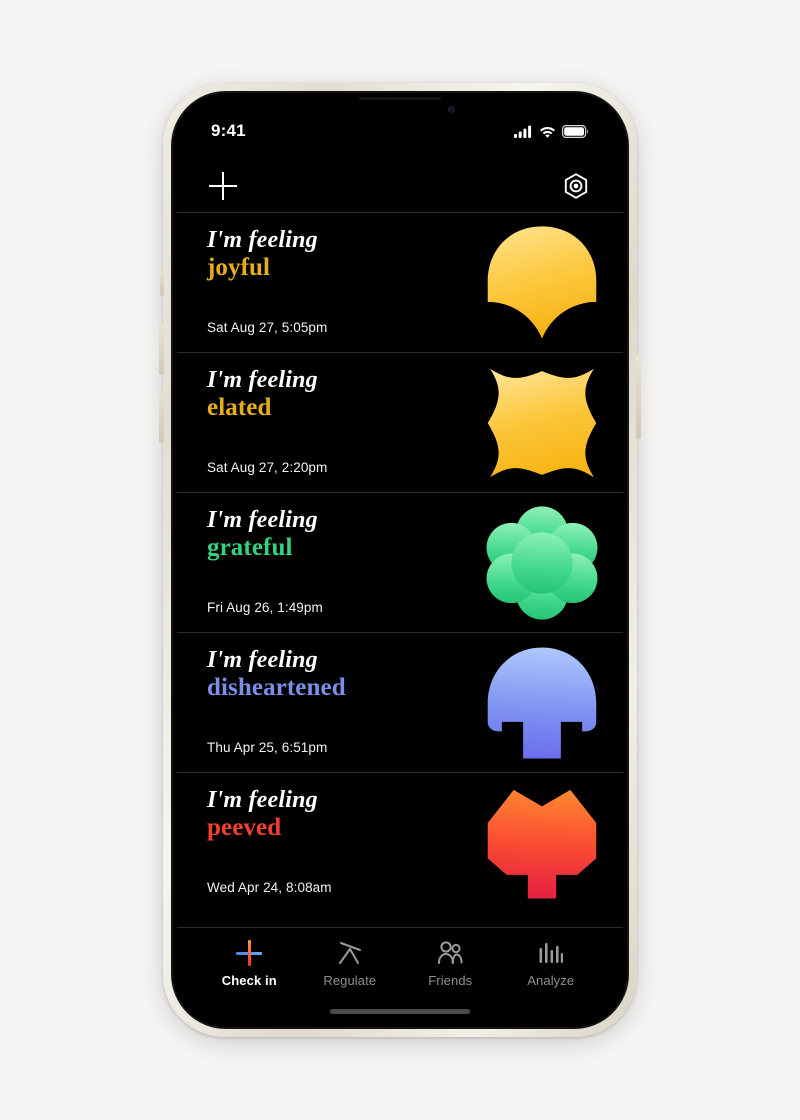  I want to click on entry-title-block: I'm feeling grateful, so click(262, 535).